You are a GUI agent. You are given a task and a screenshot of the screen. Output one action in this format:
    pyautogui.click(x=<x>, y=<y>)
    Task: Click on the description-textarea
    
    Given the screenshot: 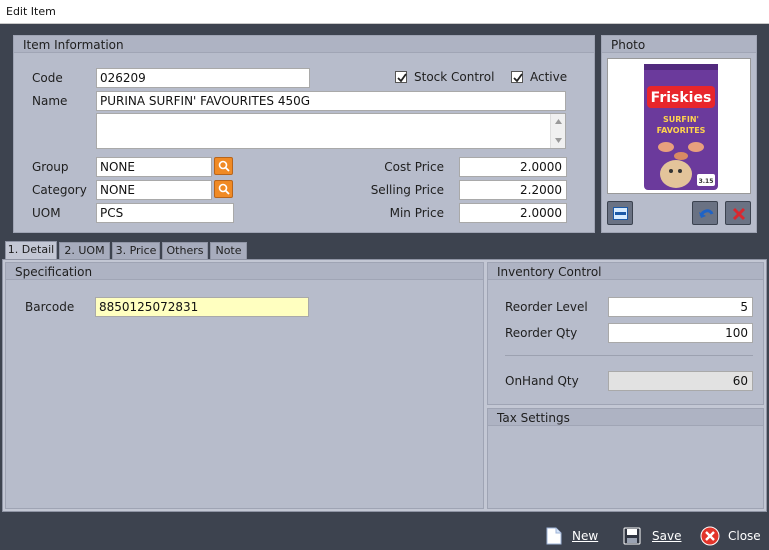 What is the action you would take?
    pyautogui.click(x=331, y=131)
    